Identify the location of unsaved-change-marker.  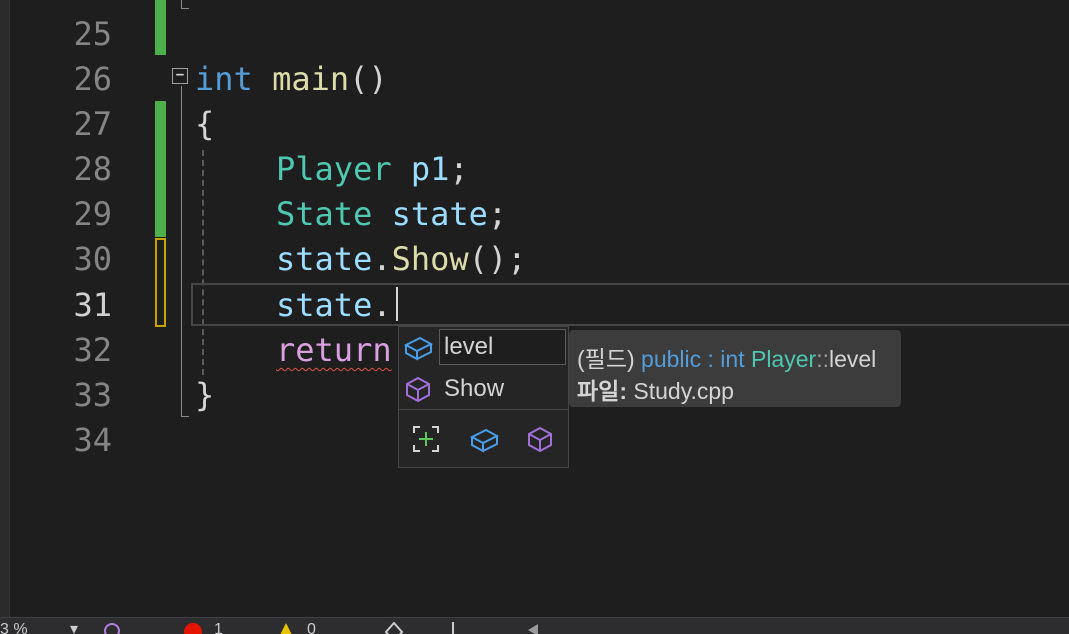
(160, 282).